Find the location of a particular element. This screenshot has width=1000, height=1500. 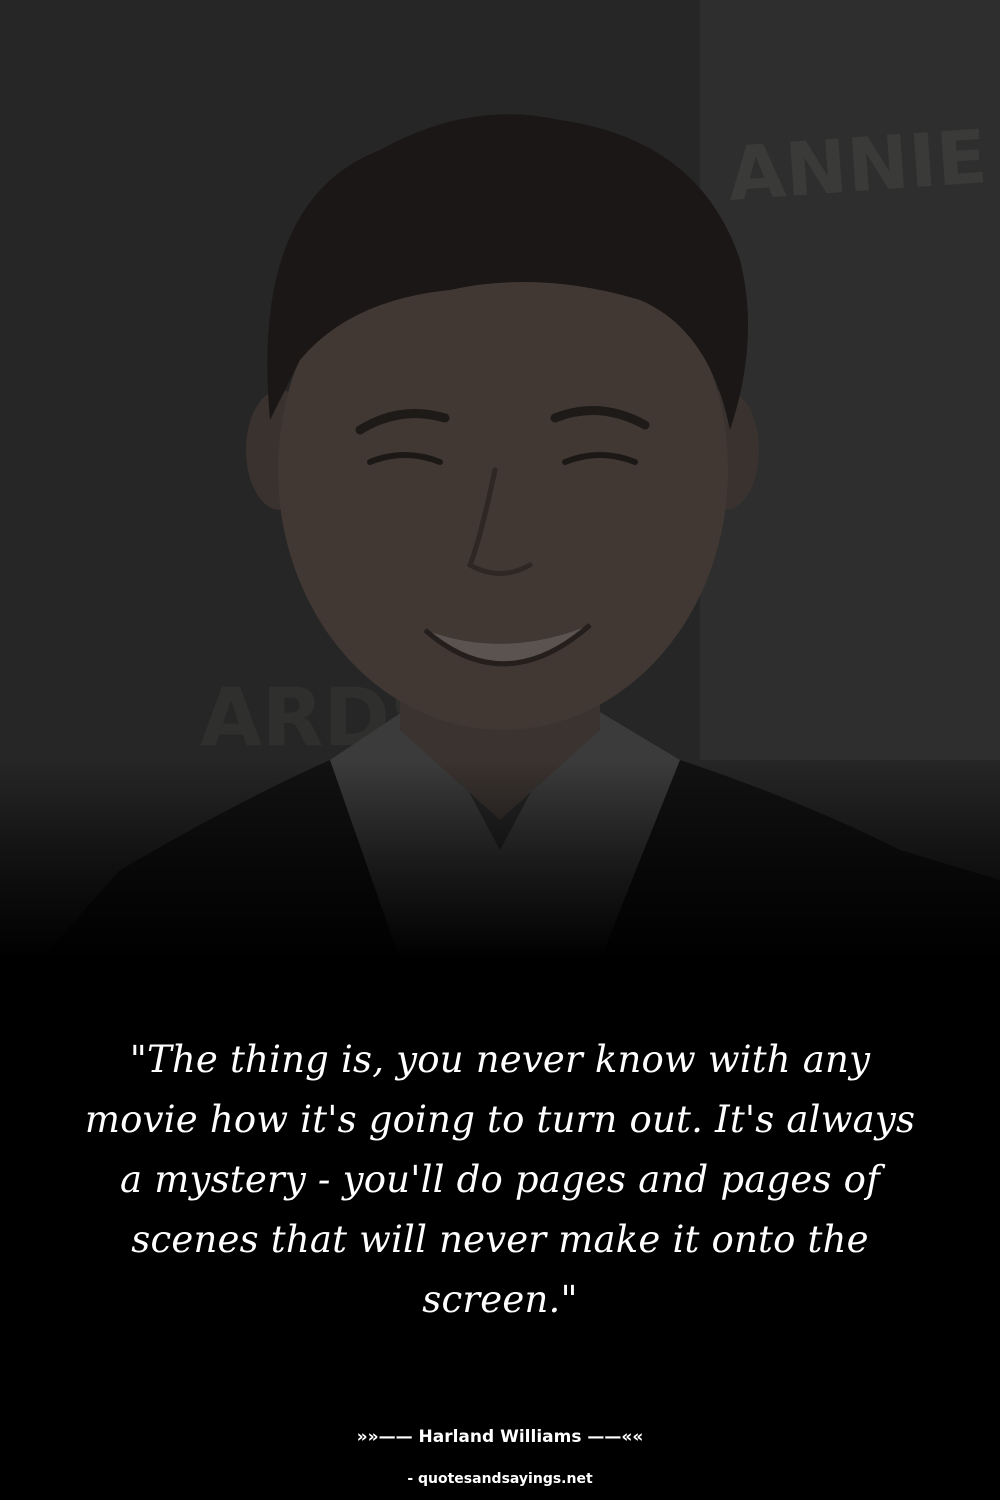

source-credit: - quotesandsayings.net is located at coordinates (500, 1479).